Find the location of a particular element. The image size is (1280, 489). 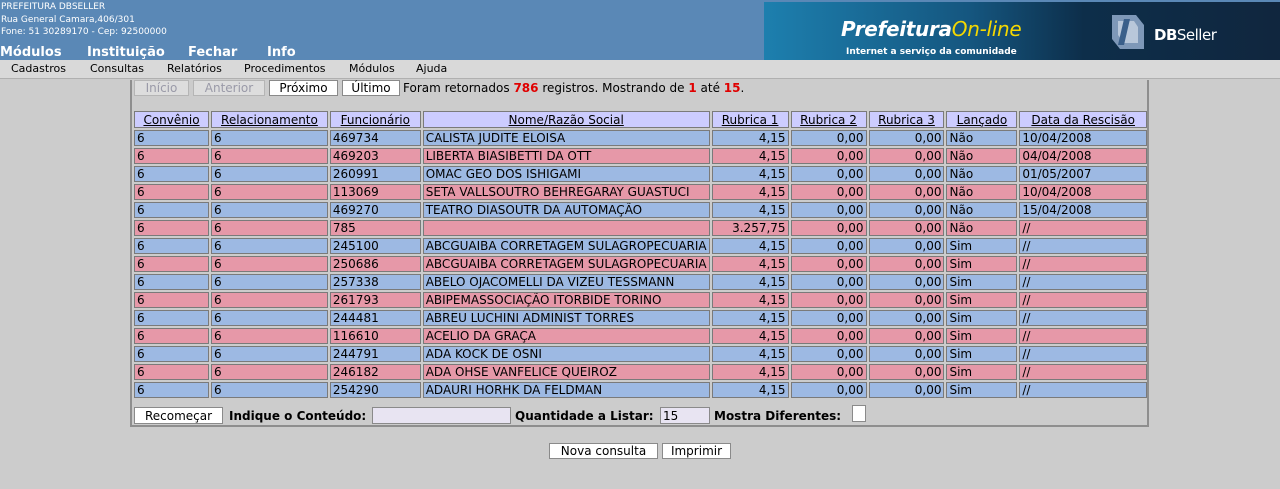

column-header-funcionario: Funcionário is located at coordinates (375, 119).